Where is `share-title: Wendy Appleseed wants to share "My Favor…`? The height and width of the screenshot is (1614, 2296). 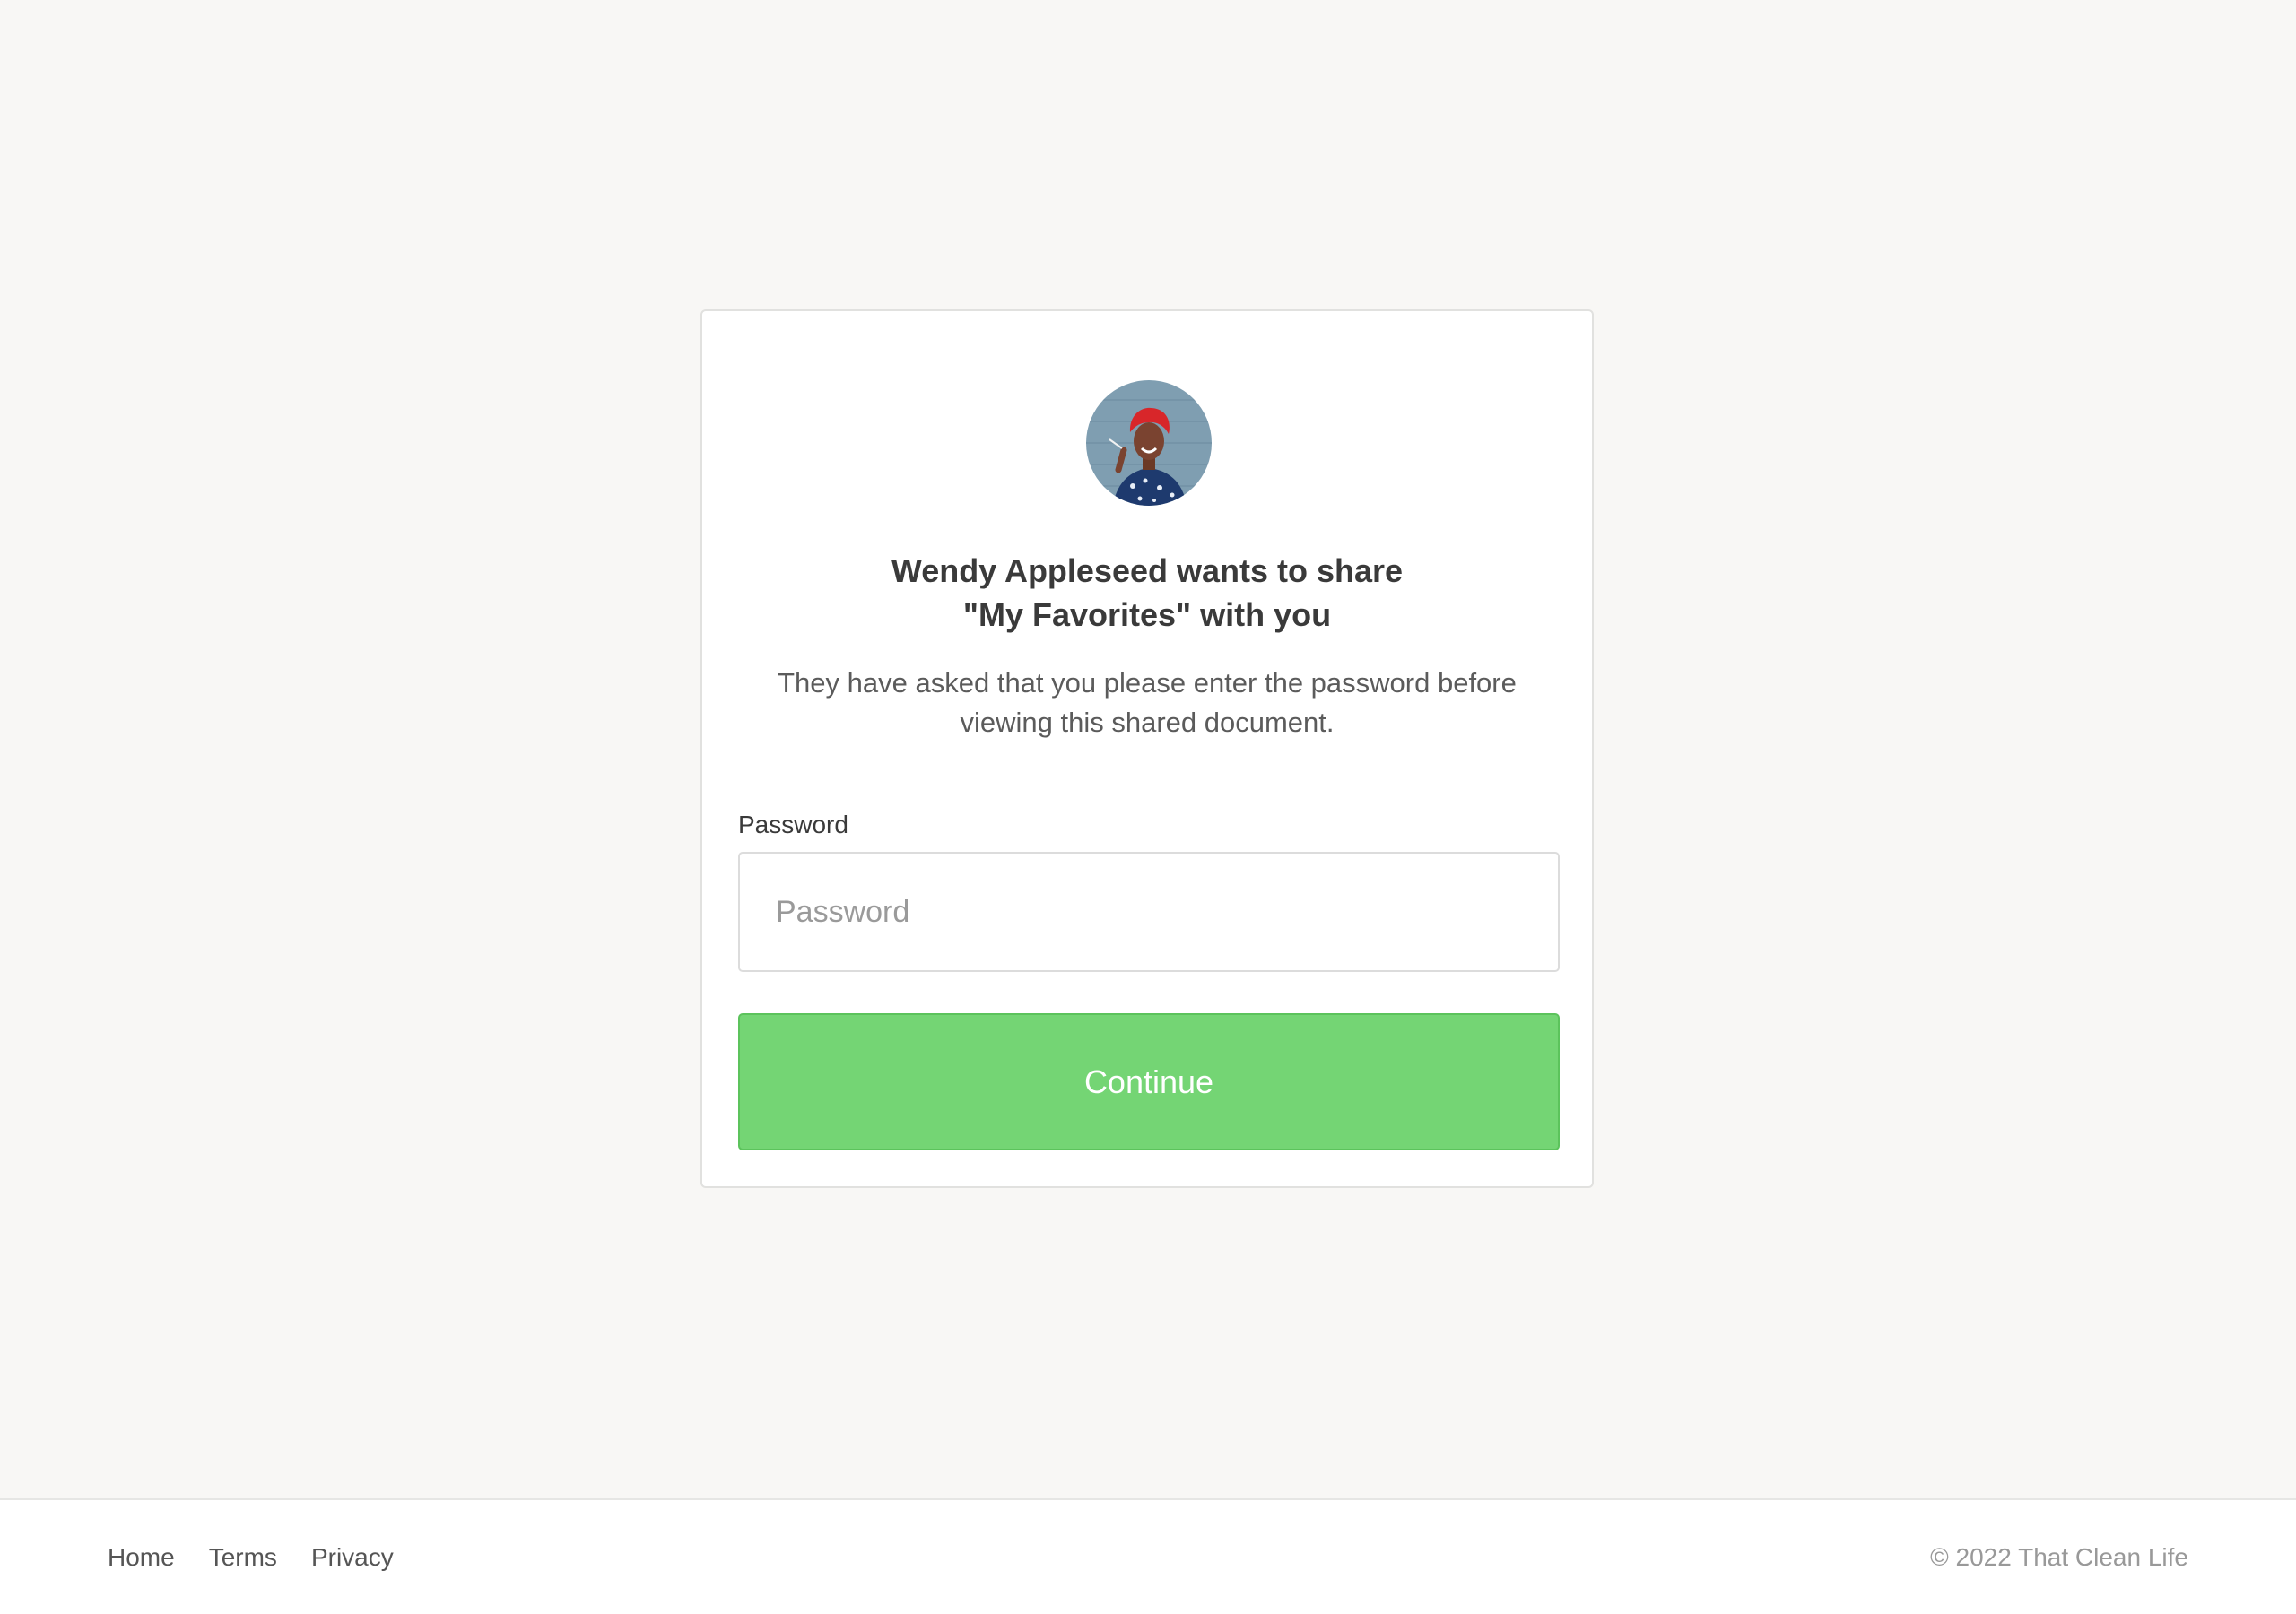 share-title: Wendy Appleseed wants to share "My Favor… is located at coordinates (1147, 593).